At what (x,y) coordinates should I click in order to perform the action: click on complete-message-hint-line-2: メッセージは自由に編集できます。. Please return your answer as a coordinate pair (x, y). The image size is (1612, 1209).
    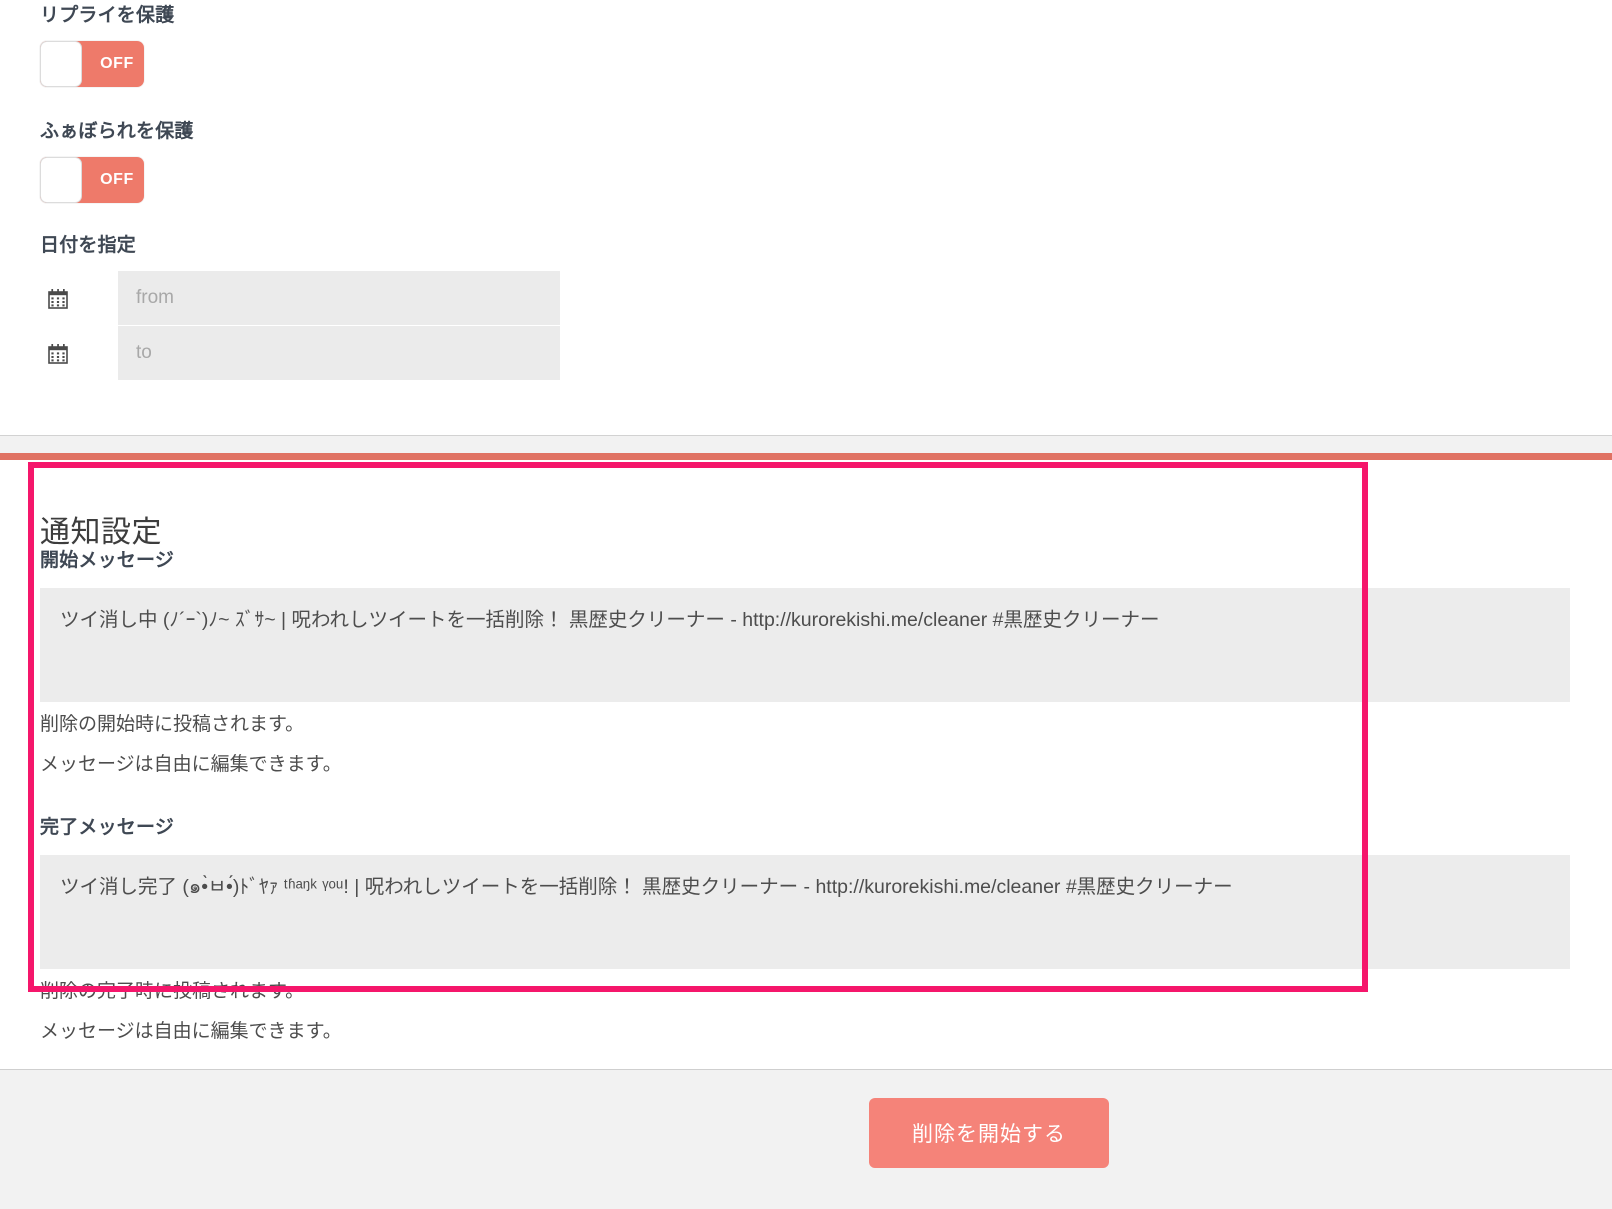
    Looking at the image, I should click on (191, 1031).